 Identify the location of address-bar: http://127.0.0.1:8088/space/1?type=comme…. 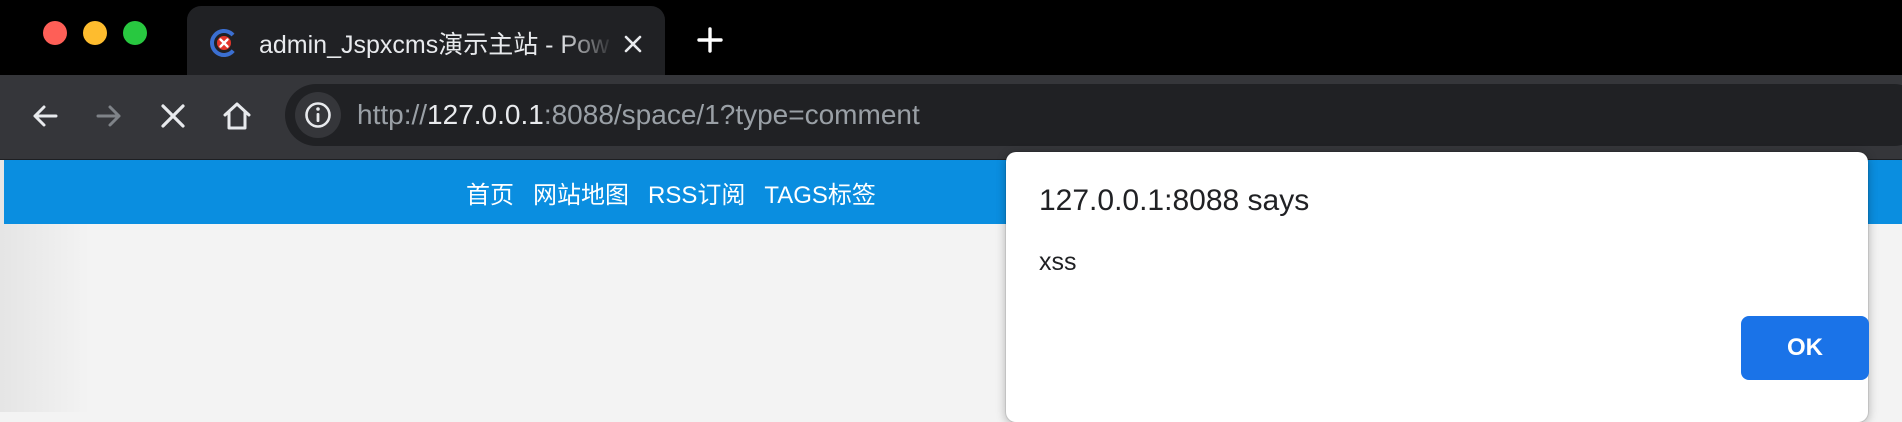
(1093, 115).